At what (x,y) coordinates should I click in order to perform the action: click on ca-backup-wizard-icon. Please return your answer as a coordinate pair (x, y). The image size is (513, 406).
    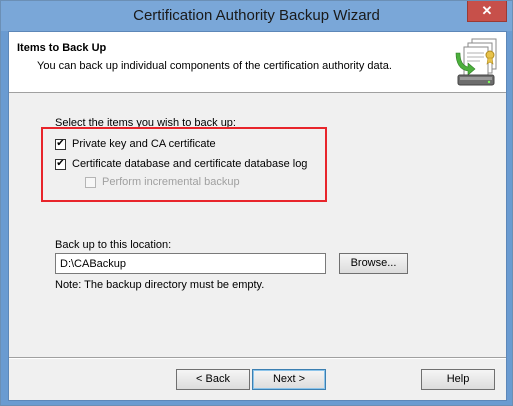
    Looking at the image, I should click on (476, 62).